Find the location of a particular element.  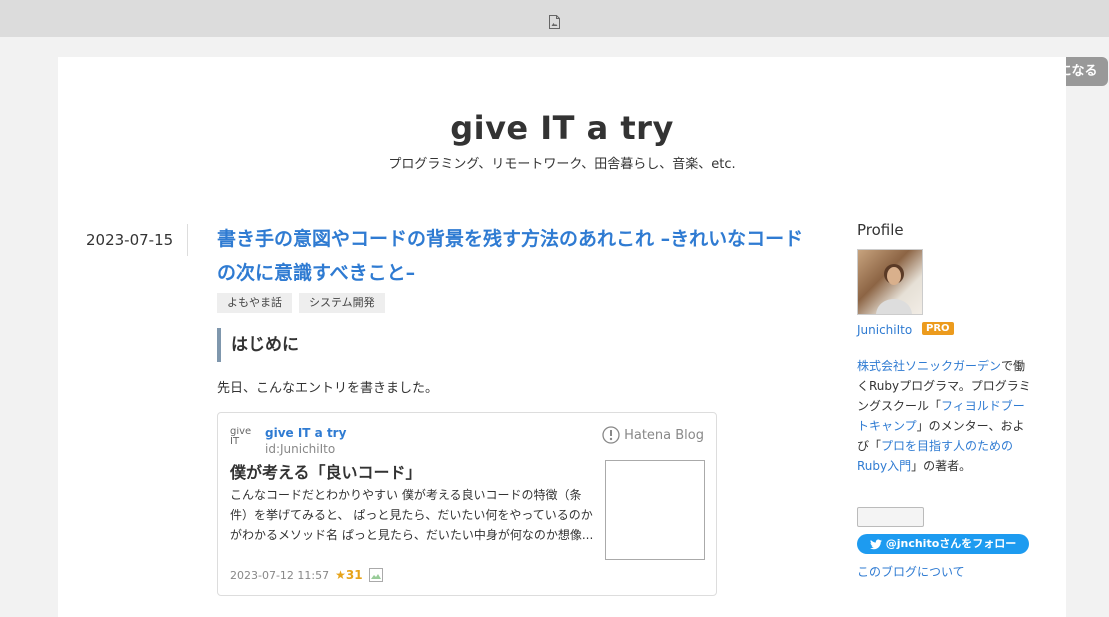

blog-description: プログラミング、リモートワーク、田舎暮らし、音楽、etc. is located at coordinates (562, 164).